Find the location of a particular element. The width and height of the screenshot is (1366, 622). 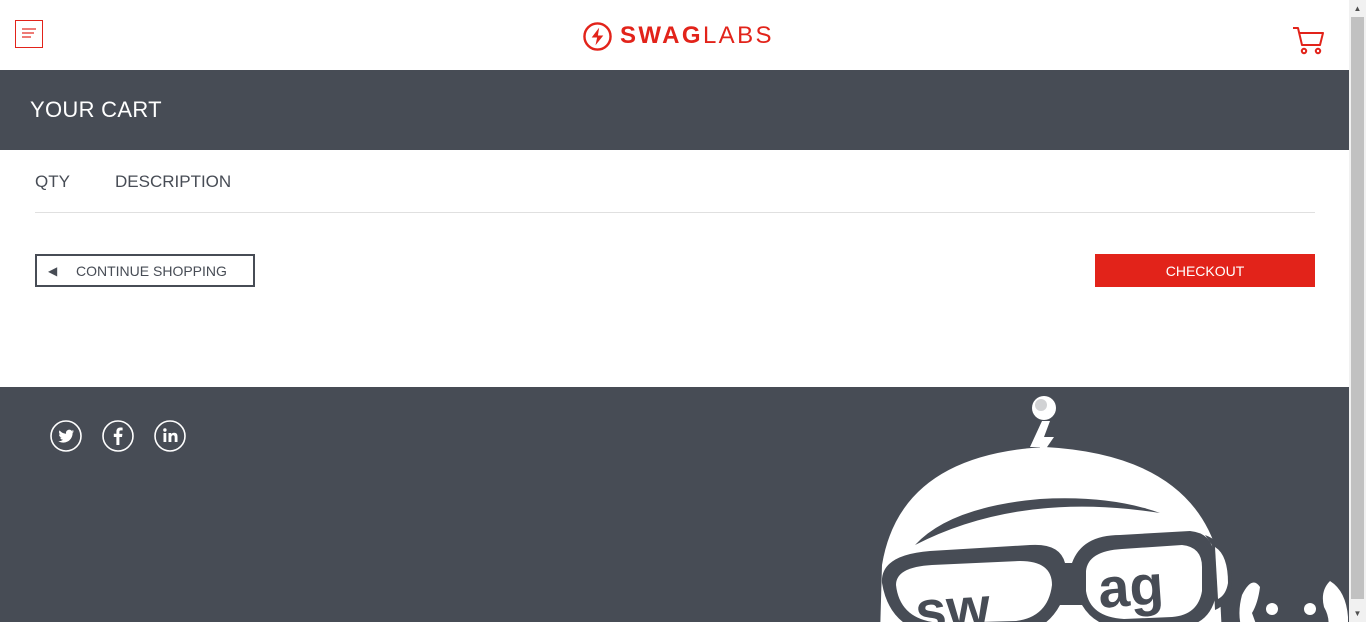

scrollbar-thumb is located at coordinates (1357, 308).